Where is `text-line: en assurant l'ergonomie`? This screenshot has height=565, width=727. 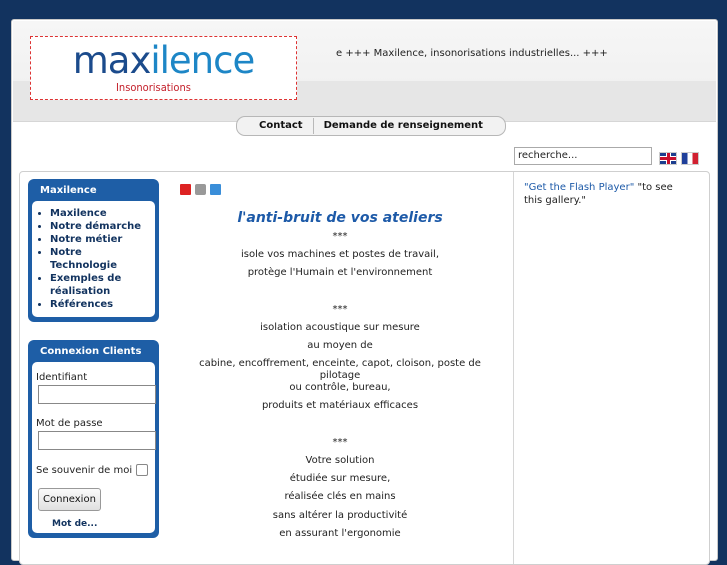
text-line: en assurant l'ergonomie is located at coordinates (340, 533).